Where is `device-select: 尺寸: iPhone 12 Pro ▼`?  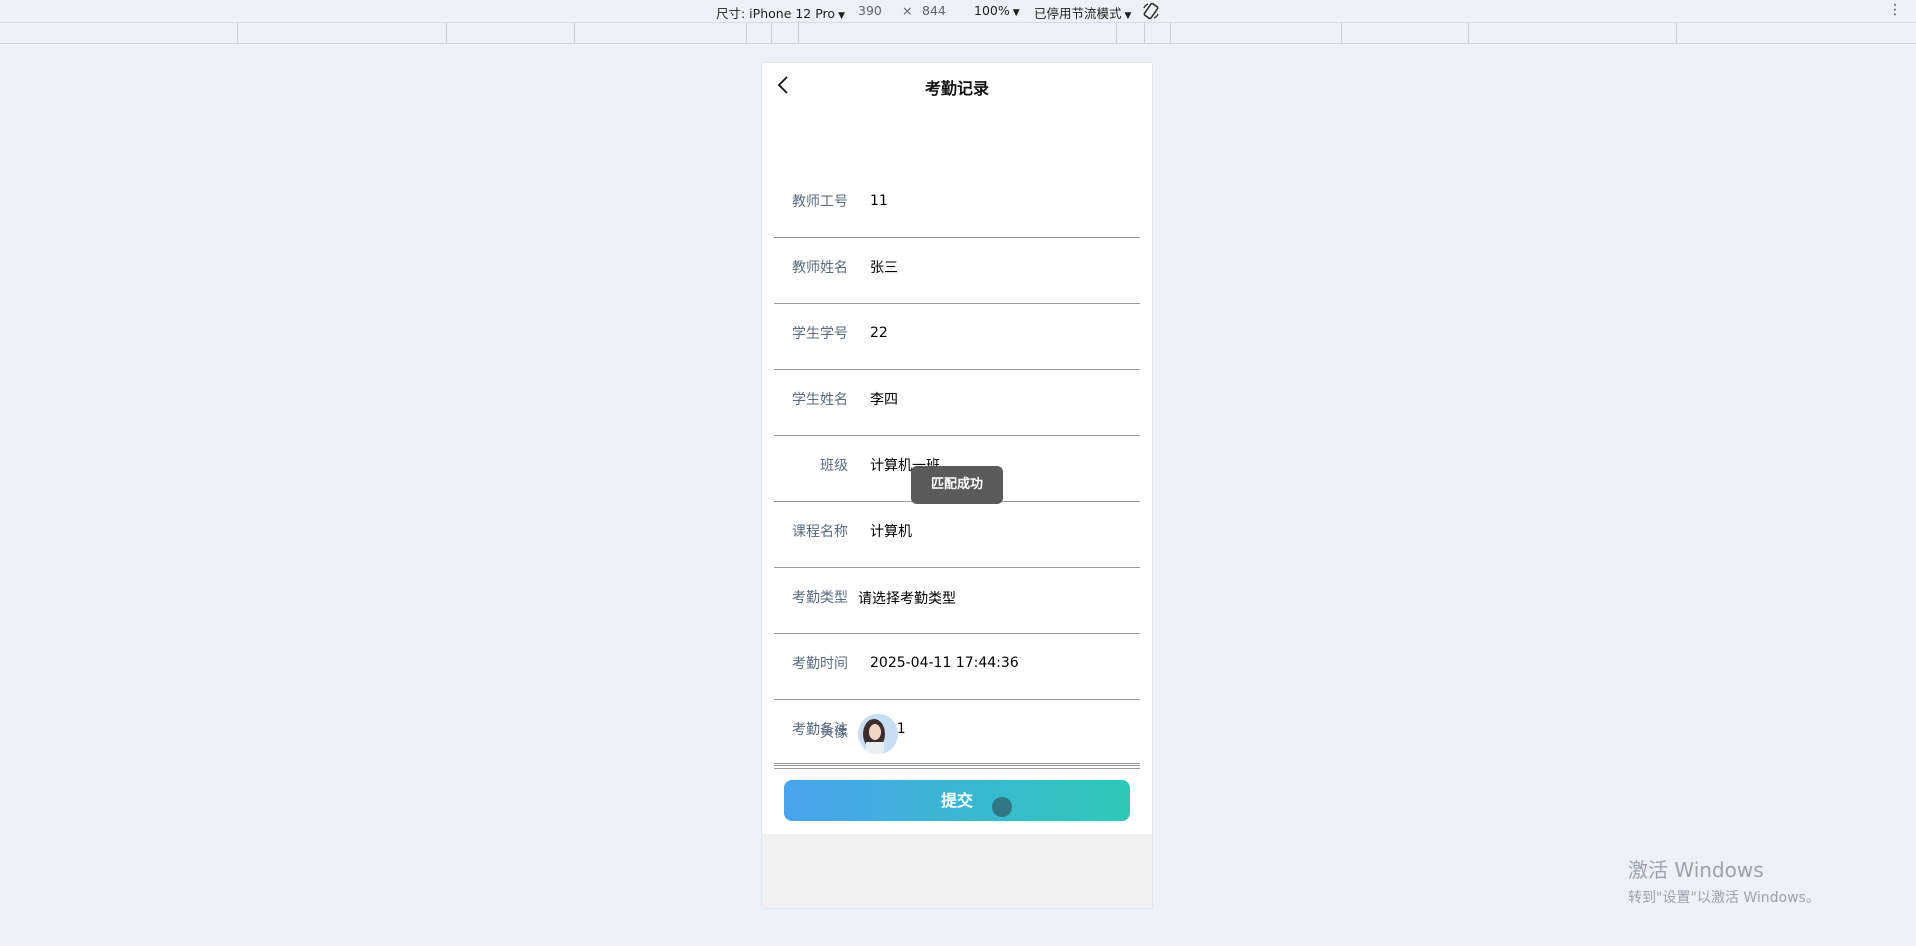 device-select: 尺寸: iPhone 12 Pro ▼ is located at coordinates (780, 12).